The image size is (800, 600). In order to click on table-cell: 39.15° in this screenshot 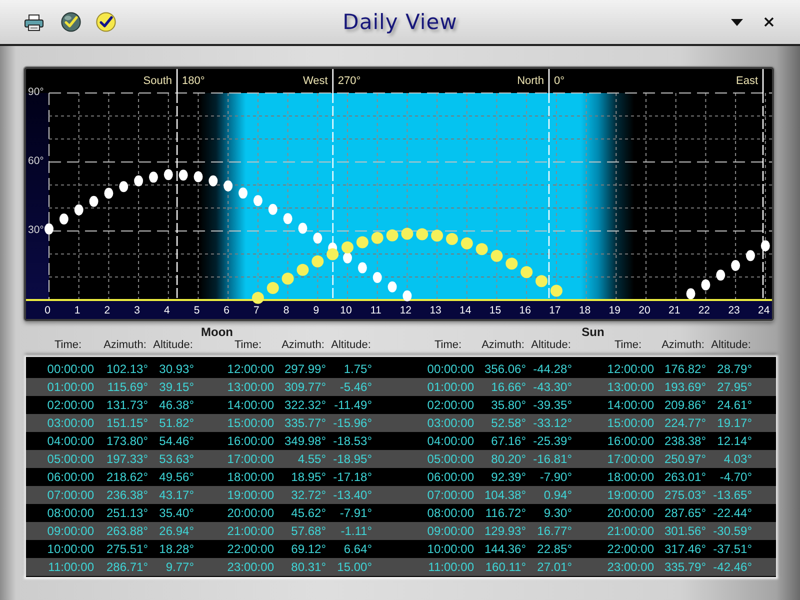, I will do `click(176, 387)`.